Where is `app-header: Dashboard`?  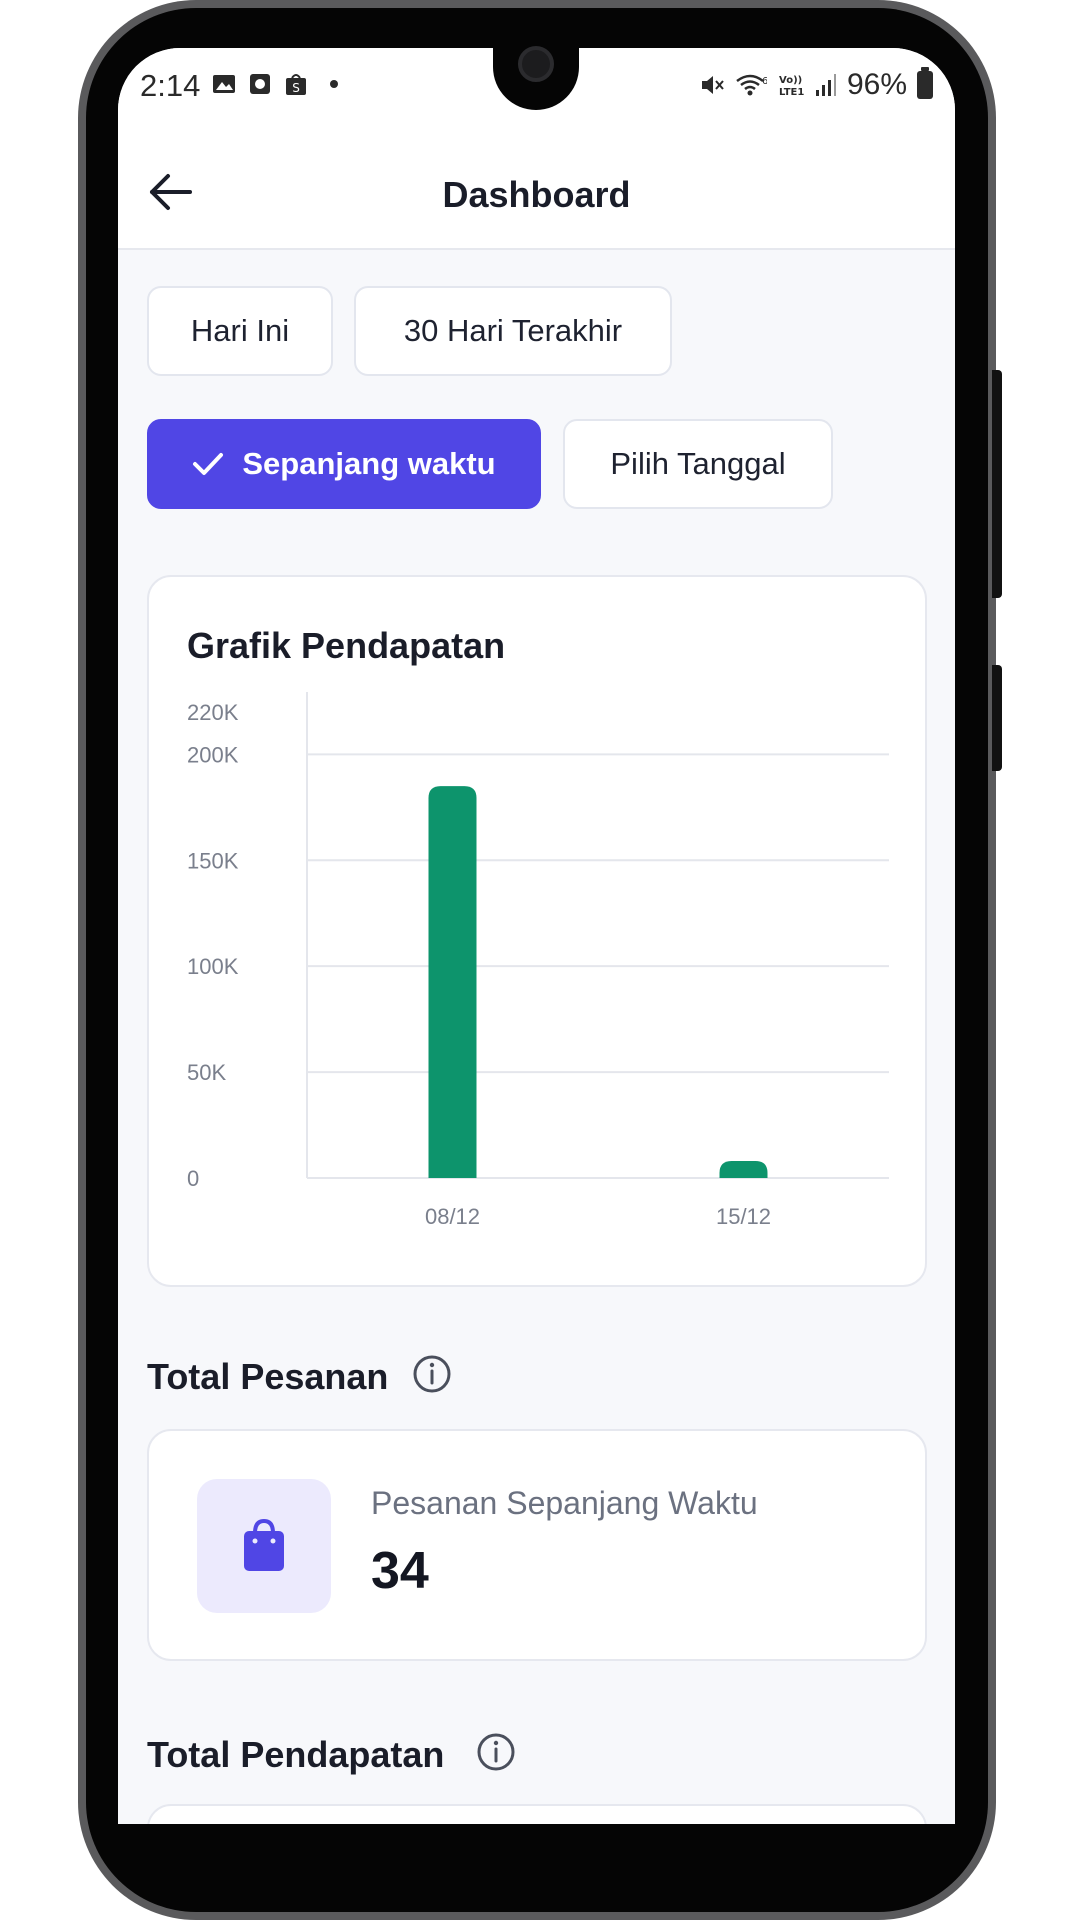 app-header: Dashboard is located at coordinates (536, 189).